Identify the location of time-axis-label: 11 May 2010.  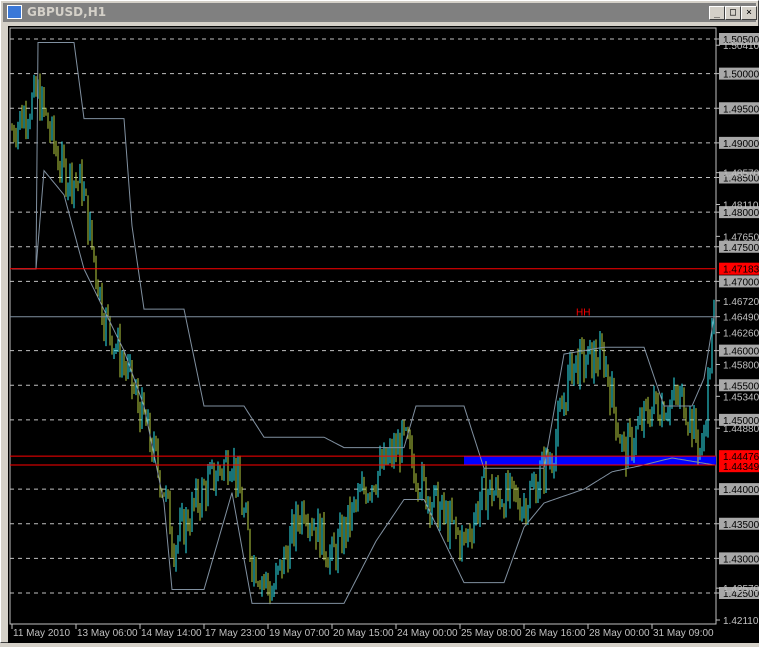
(42, 633).